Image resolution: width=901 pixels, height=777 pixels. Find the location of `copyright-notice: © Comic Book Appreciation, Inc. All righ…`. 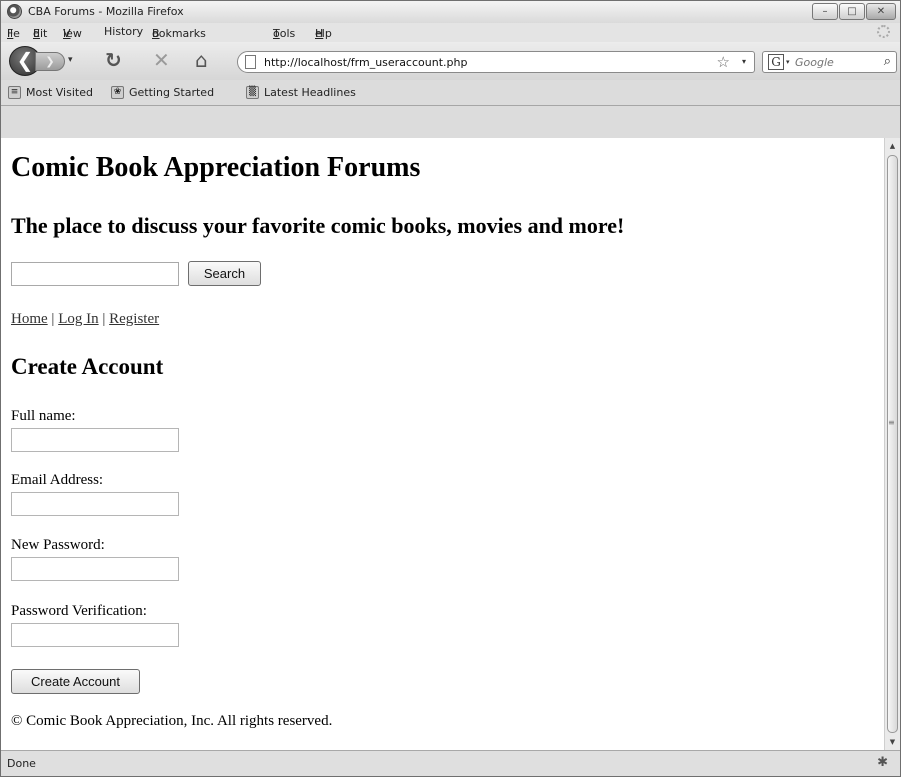

copyright-notice: © Comic Book Appreciation, Inc. All righ… is located at coordinates (172, 721).